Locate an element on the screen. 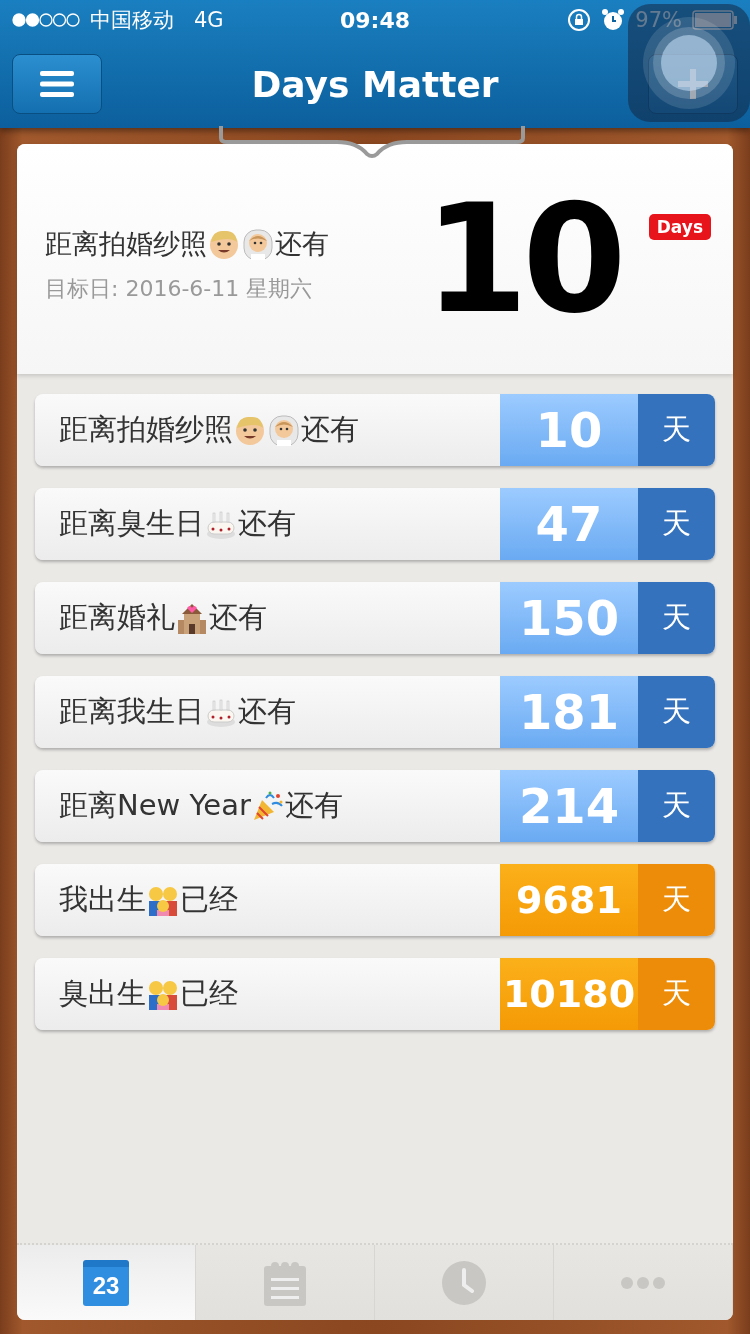 This screenshot has height=1334, width=750. assistive-touch-button is located at coordinates (689, 63).